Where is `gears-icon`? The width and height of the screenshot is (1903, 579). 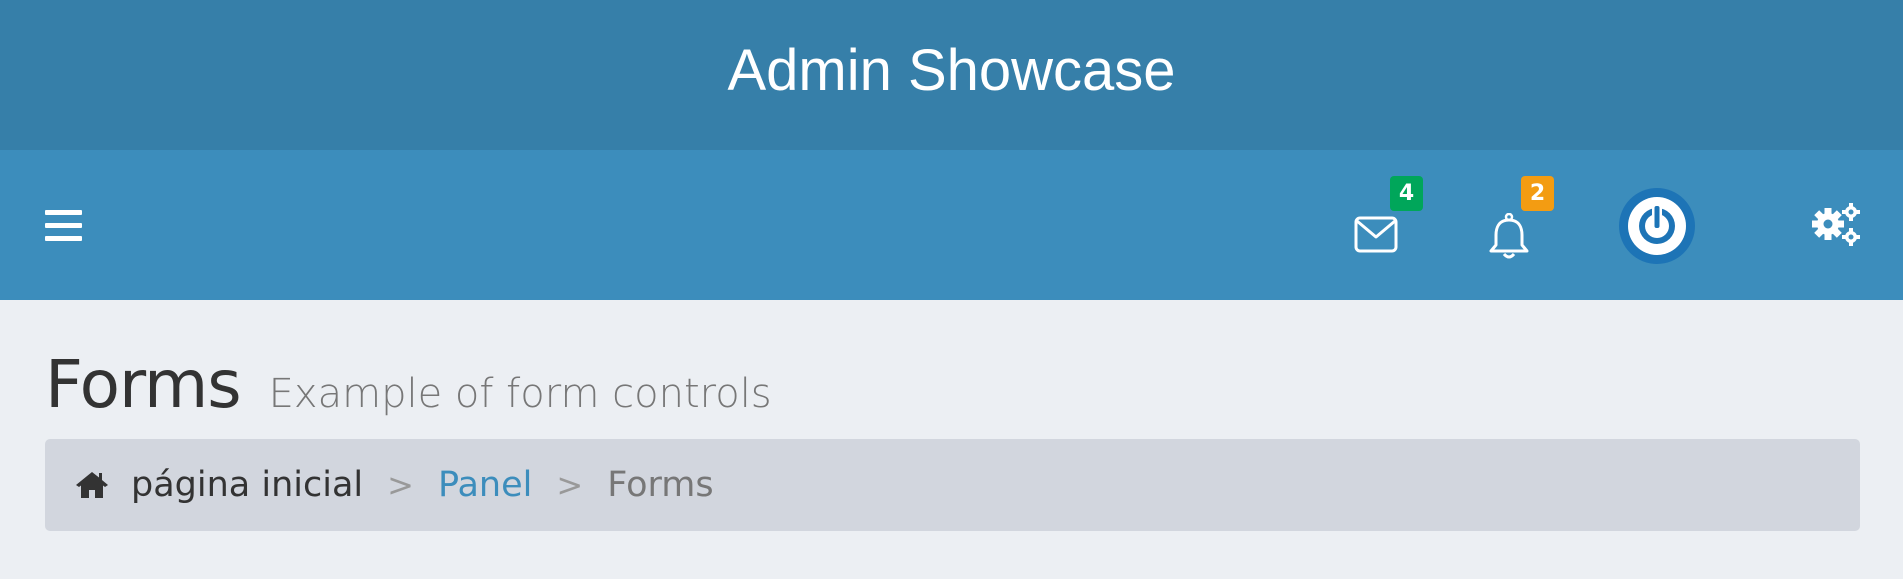 gears-icon is located at coordinates (1836, 224).